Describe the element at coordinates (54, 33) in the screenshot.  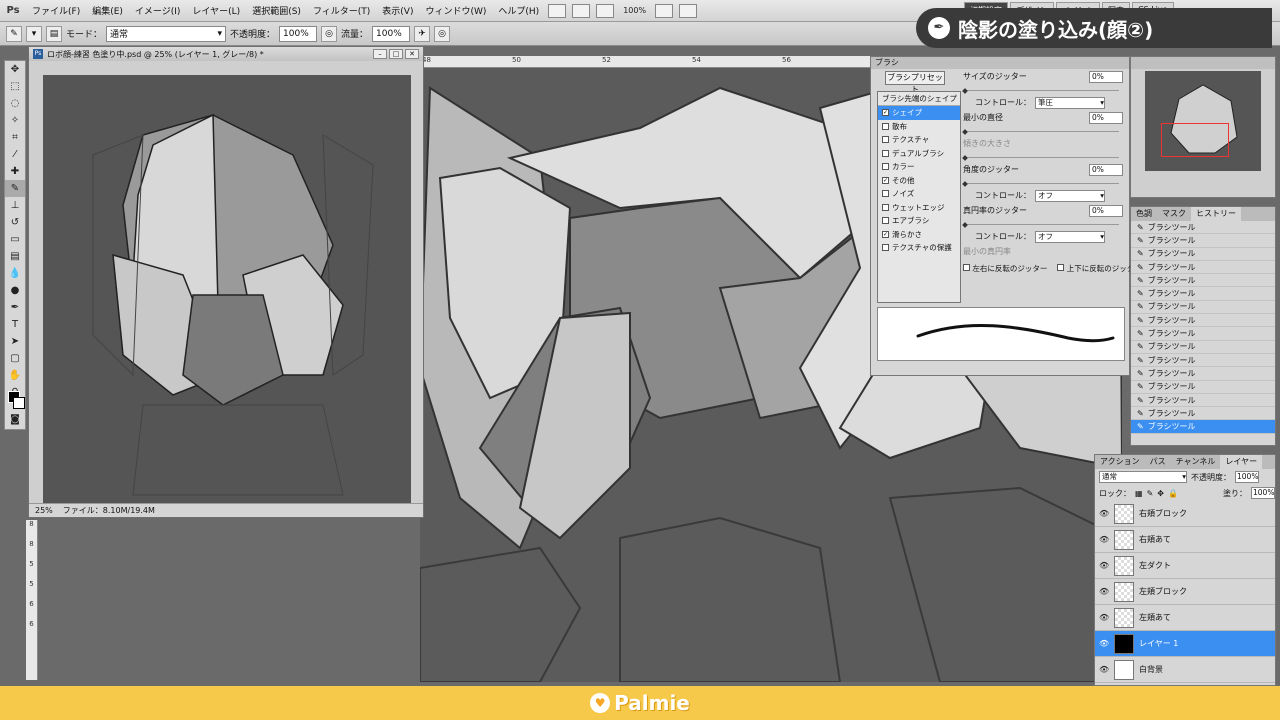
I see `brush-panel-toggle-icon: ▤` at that location.